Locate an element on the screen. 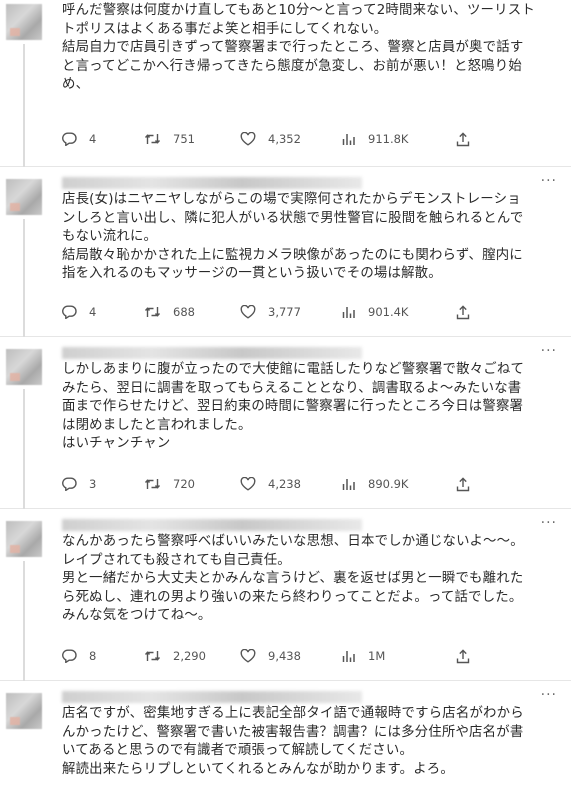 The height and width of the screenshot is (795, 571). like-button: 4,352 is located at coordinates (291, 139).